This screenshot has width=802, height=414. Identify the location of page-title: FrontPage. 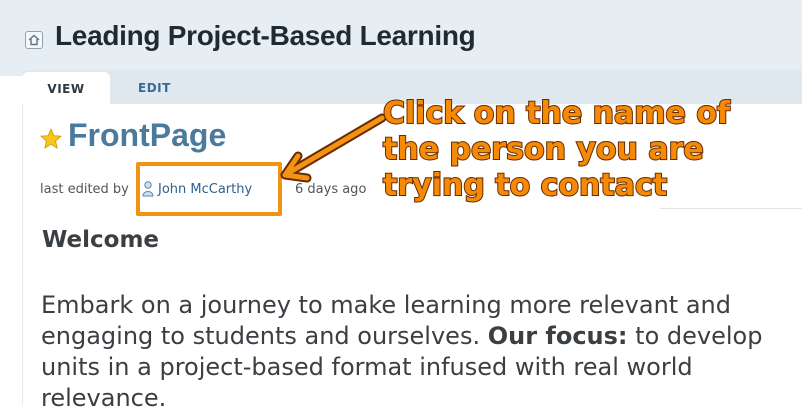
(147, 135).